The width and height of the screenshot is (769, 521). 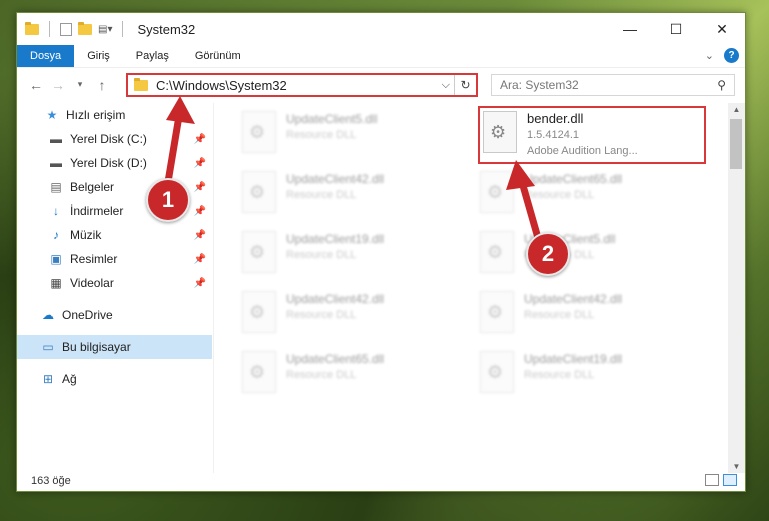 What do you see at coordinates (97, 211) in the screenshot?
I see `sidebar-item-label: İndirmeler` at bounding box center [97, 211].